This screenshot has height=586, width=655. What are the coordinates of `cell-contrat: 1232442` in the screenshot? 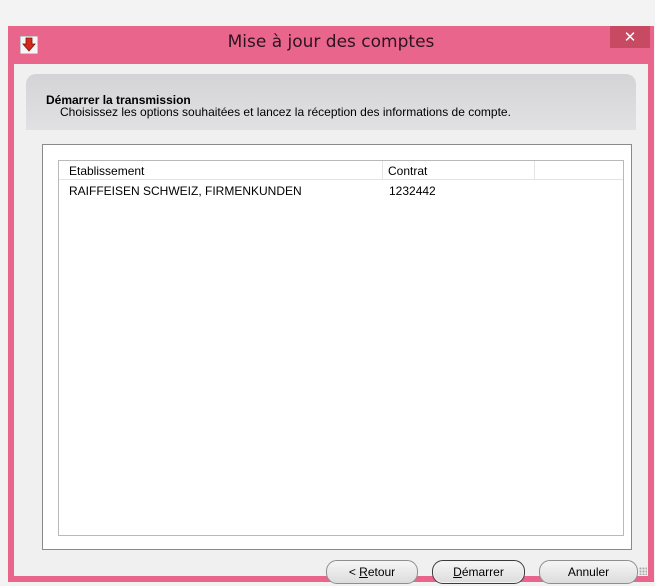 It's located at (412, 191).